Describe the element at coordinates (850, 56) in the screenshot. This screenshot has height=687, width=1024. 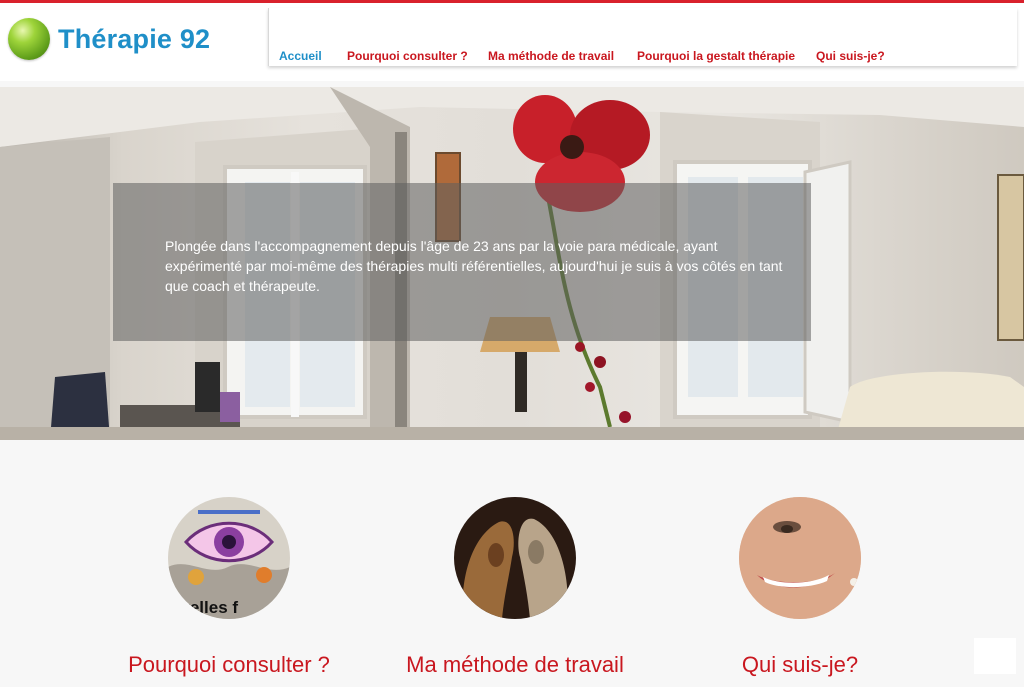
I see `nav-item-qui-suis-je: Qui suis-je?` at that location.